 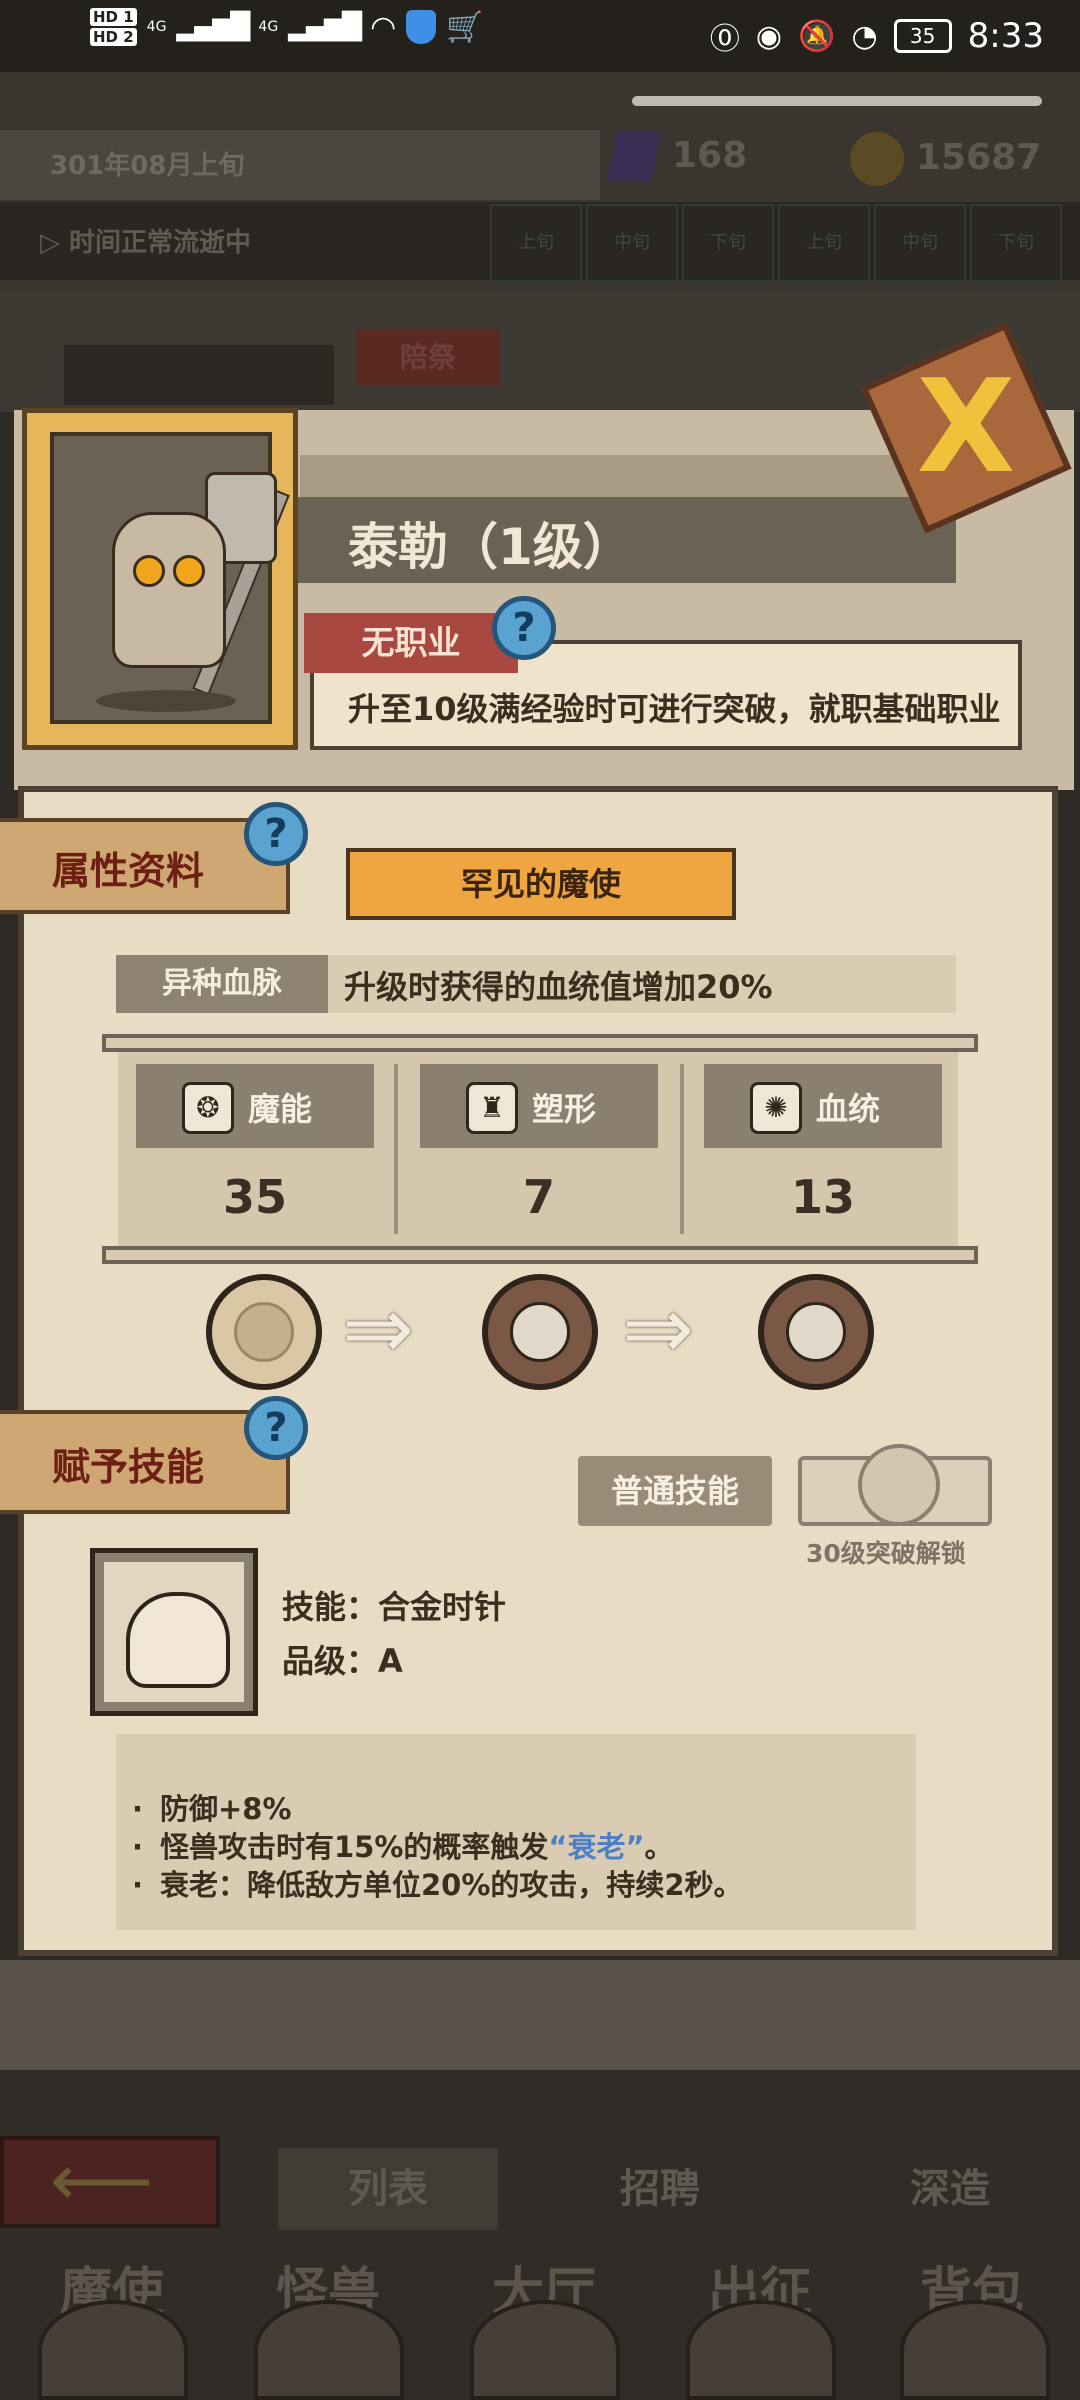 What do you see at coordinates (189, 571) in the screenshot?
I see `hero-eye-right` at bounding box center [189, 571].